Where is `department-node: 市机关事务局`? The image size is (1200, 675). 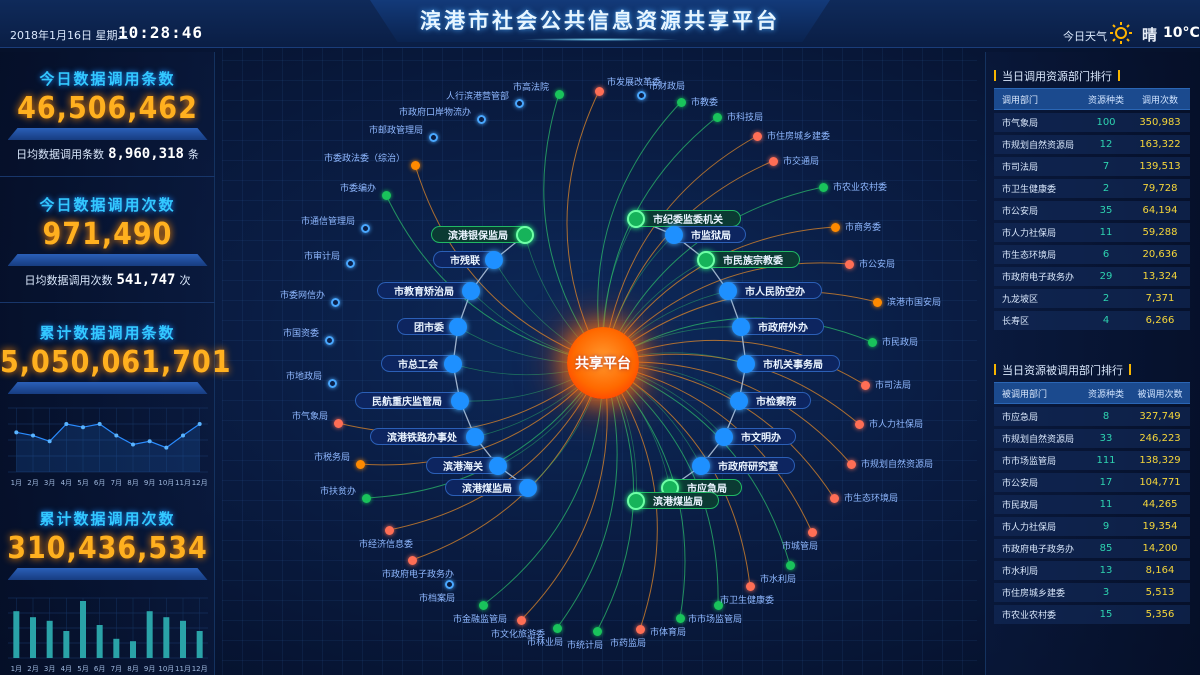 department-node: 市机关事务局 is located at coordinates (790, 363).